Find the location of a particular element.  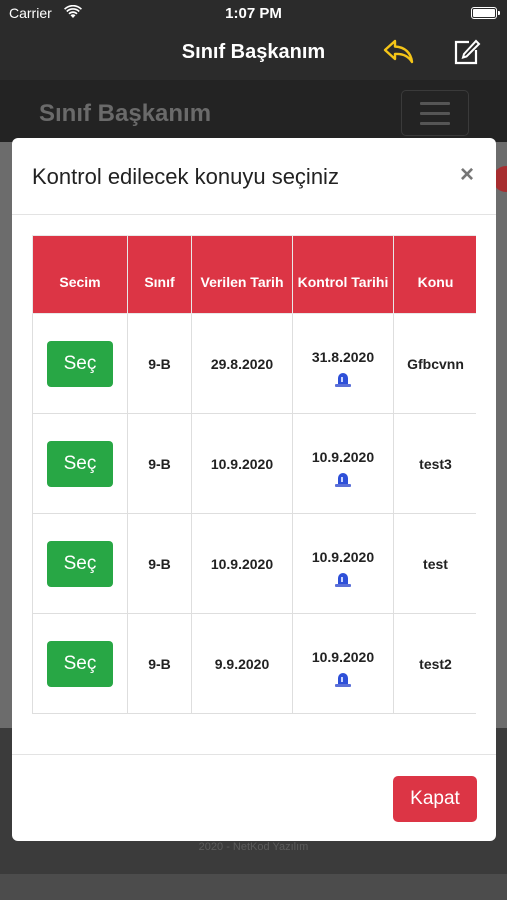

modal-footer: Kapat is located at coordinates (254, 797).